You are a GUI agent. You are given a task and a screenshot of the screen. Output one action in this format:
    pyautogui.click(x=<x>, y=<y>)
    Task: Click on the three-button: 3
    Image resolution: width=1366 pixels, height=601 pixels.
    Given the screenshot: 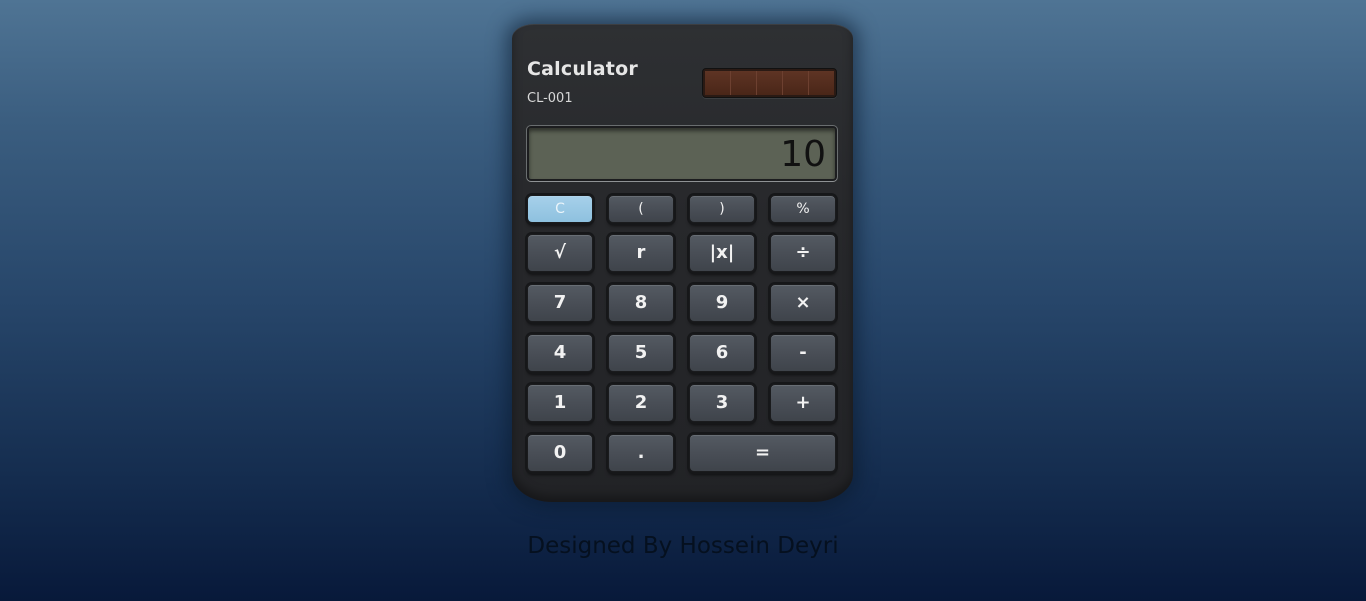 What is the action you would take?
    pyautogui.click(x=722, y=403)
    